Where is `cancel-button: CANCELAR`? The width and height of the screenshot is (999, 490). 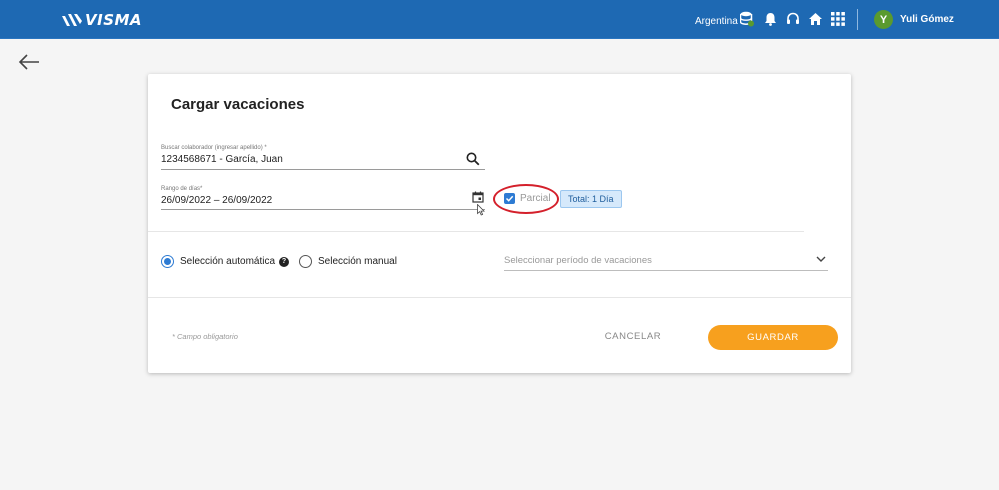 cancel-button: CANCELAR is located at coordinates (633, 337).